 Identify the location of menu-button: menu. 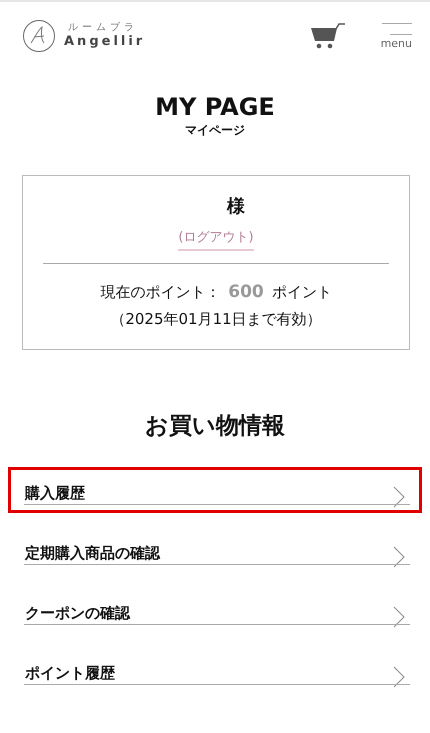
(396, 36).